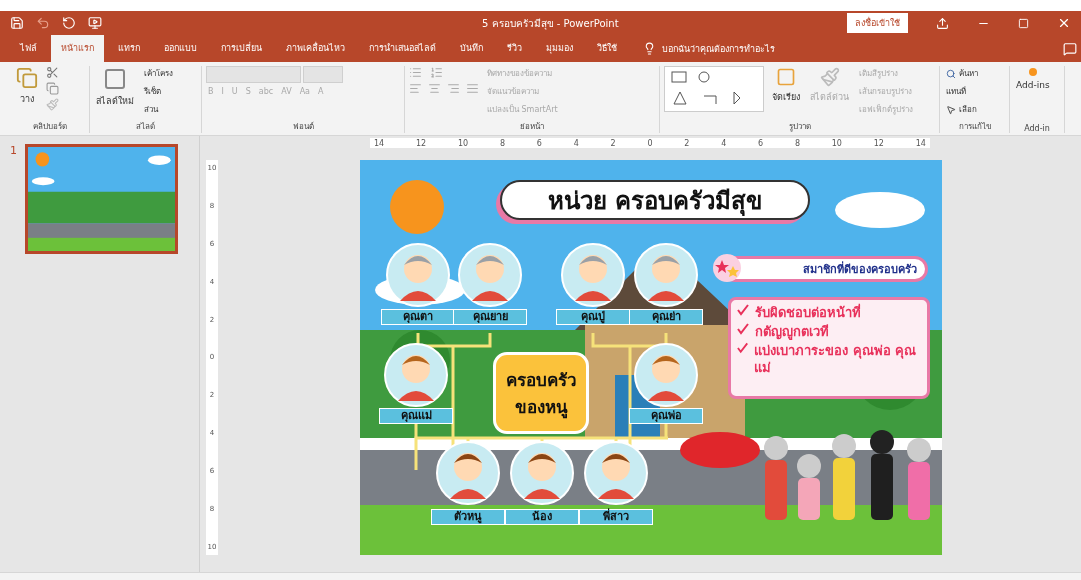  Describe the element at coordinates (541, 380) in the screenshot. I see `center-text: ครอบครัว` at that location.